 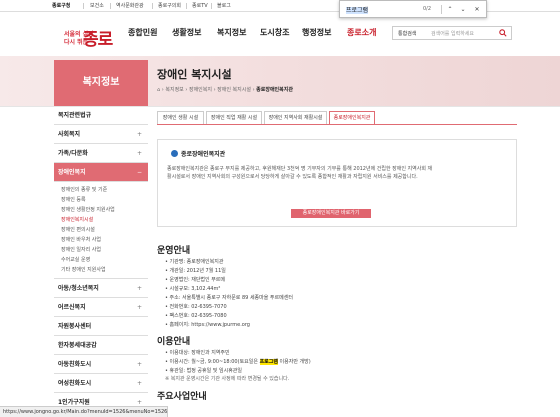 I want to click on usage-note: ※ 복지관 운영시간은 기관 사정에 따라 변경될 수 있습니다., so click(x=227, y=379).